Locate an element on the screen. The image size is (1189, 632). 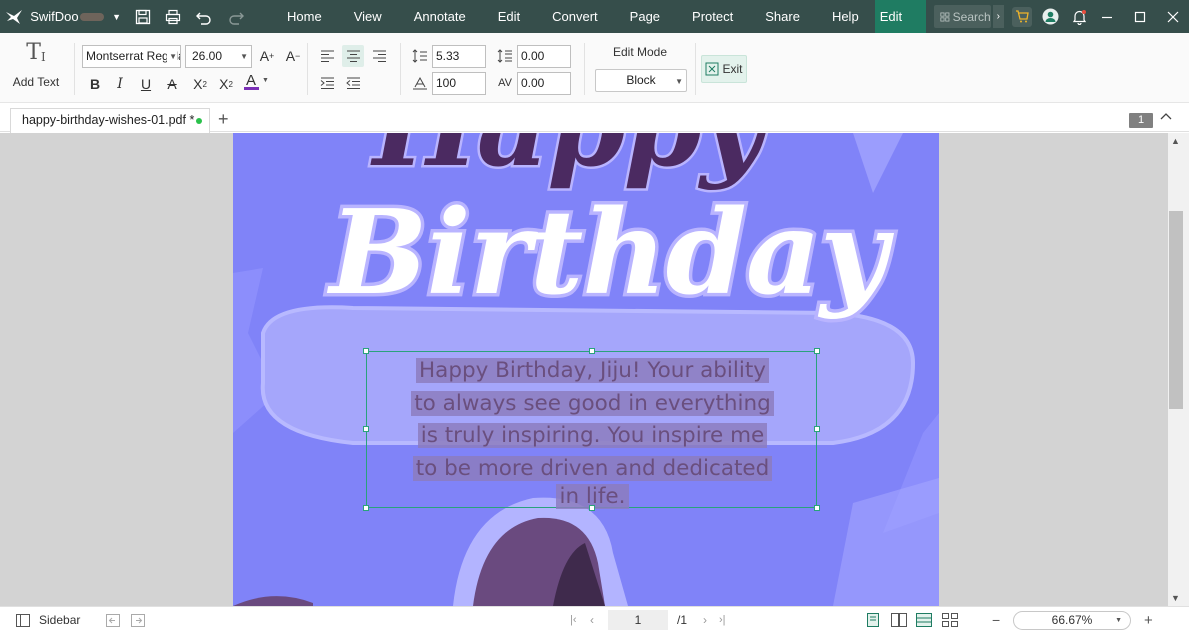
document-tab: happy-birthday-wishes-01.pdf * is located at coordinates (110, 120).